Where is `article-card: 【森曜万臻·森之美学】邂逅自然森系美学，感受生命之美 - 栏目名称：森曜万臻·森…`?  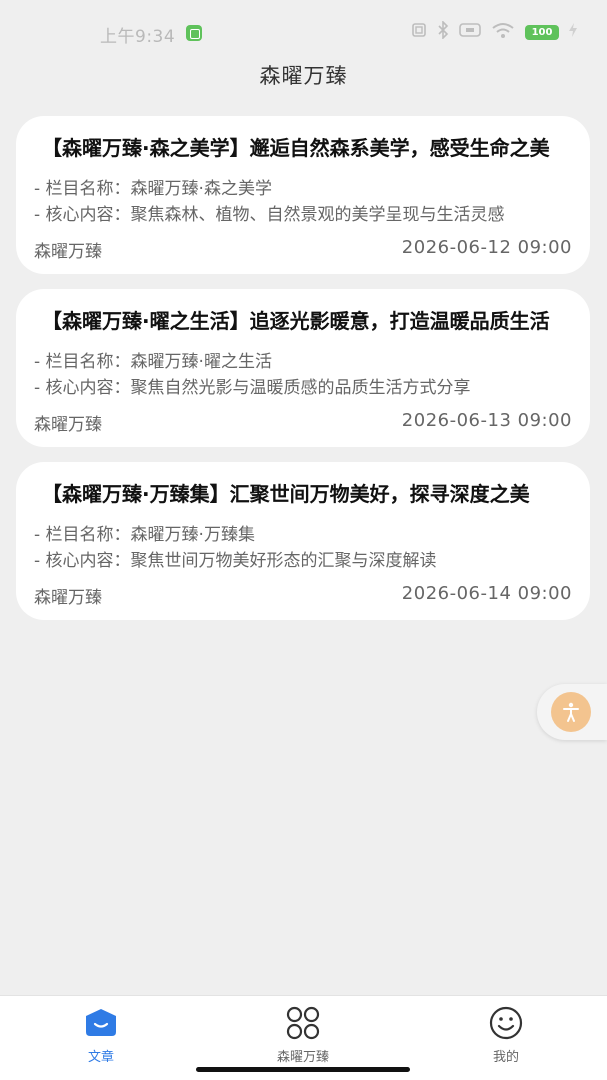
article-card: 【森曜万臻·森之美学】邂逅自然森系美学，感受生命之美 - 栏目名称：森曜万臻·森… is located at coordinates (303, 195).